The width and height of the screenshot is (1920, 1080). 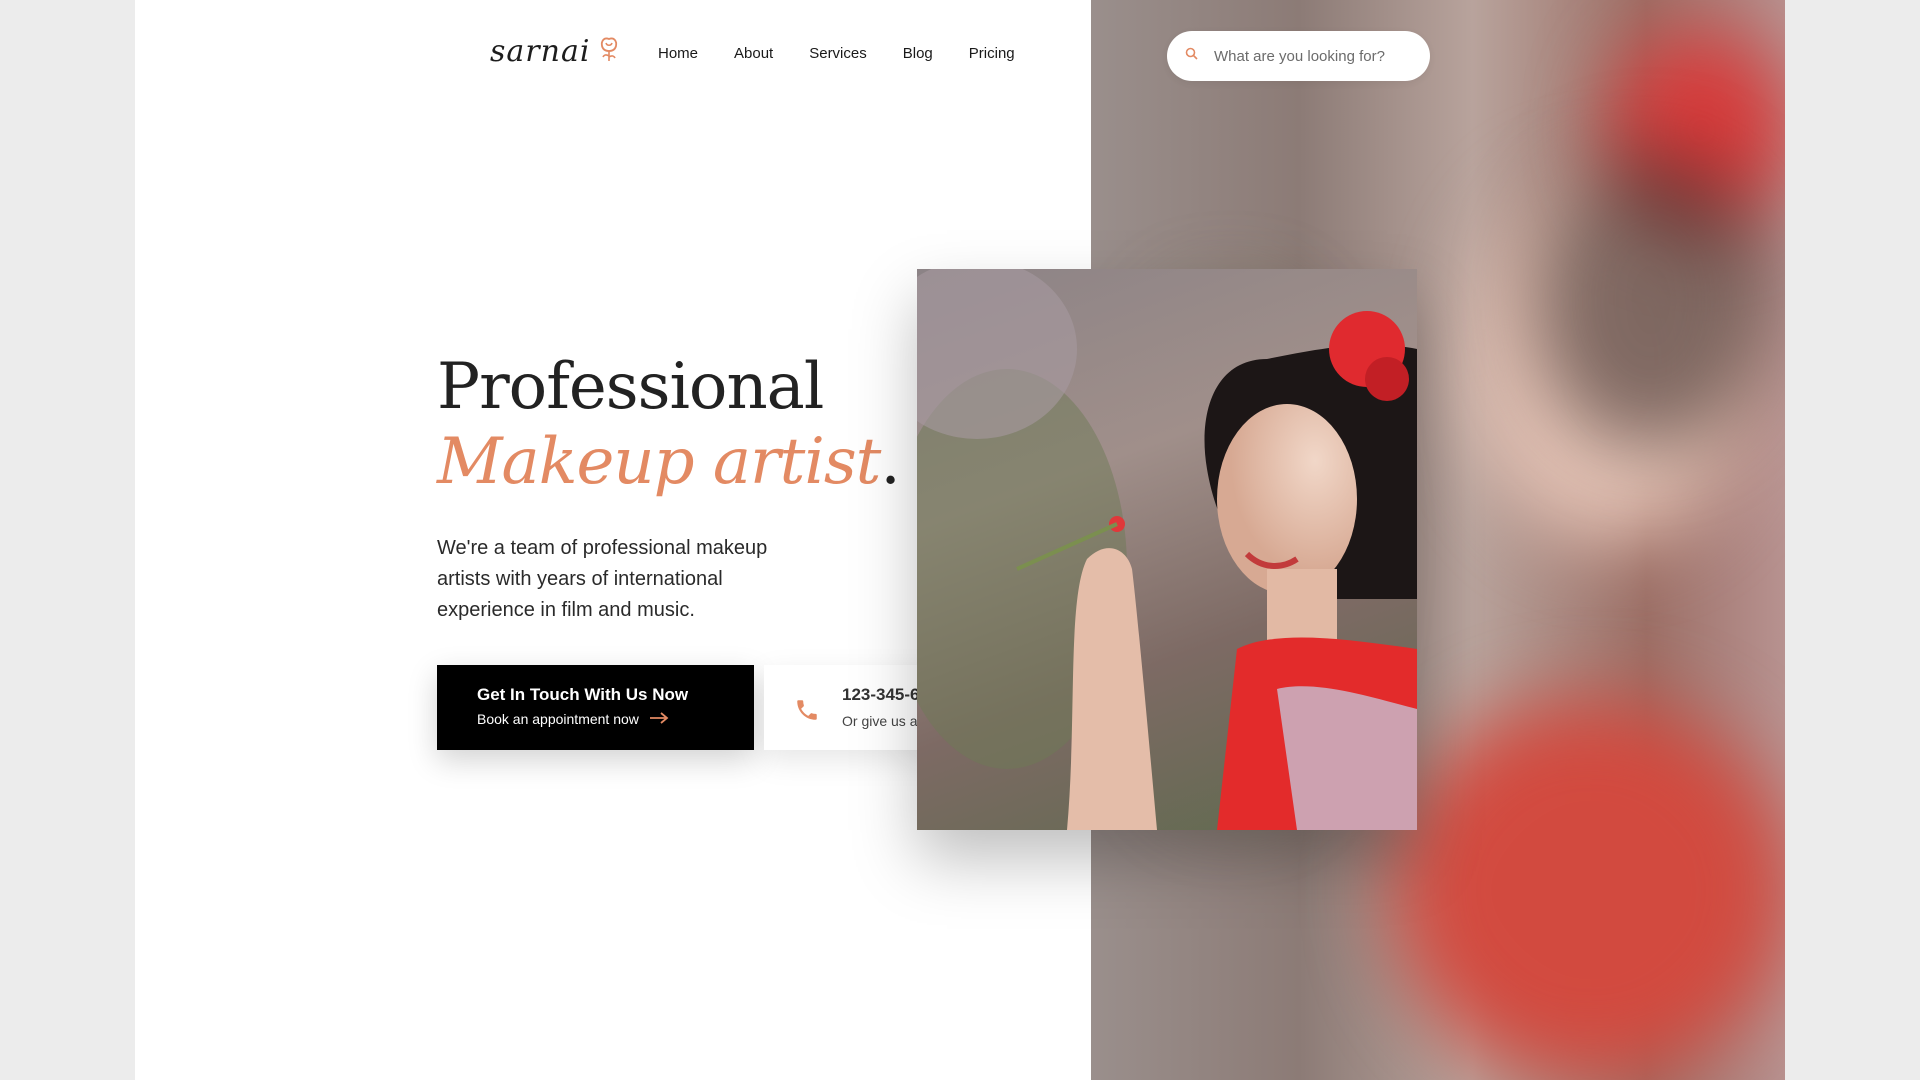 What do you see at coordinates (1191, 56) in the screenshot?
I see `search-icon` at bounding box center [1191, 56].